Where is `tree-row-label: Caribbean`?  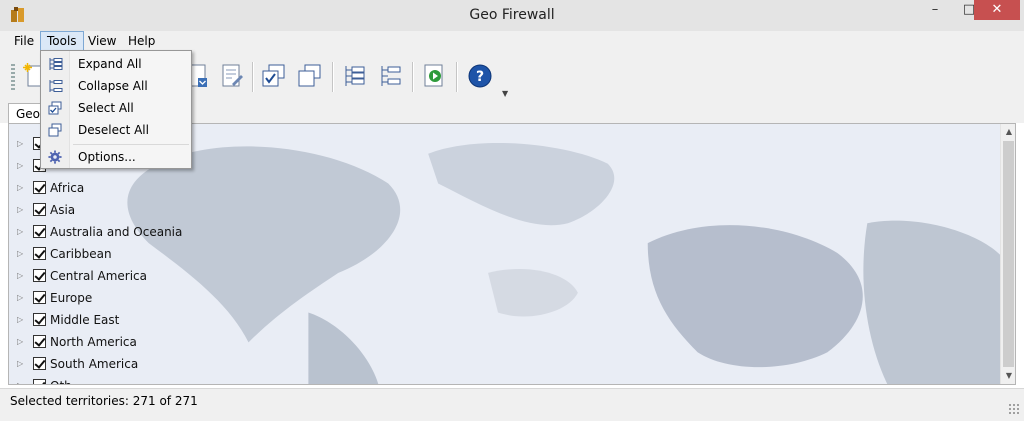
tree-row-label: Caribbean is located at coordinates (81, 254).